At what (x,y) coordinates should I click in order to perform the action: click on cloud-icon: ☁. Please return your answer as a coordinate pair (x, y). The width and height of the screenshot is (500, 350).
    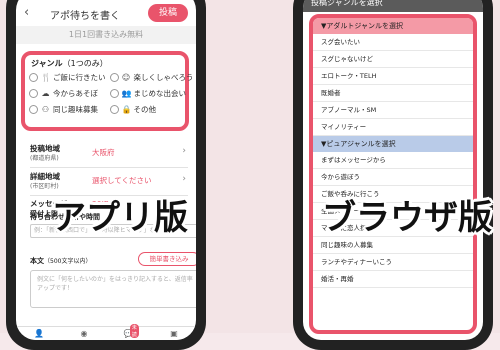
    Looking at the image, I should click on (45, 93).